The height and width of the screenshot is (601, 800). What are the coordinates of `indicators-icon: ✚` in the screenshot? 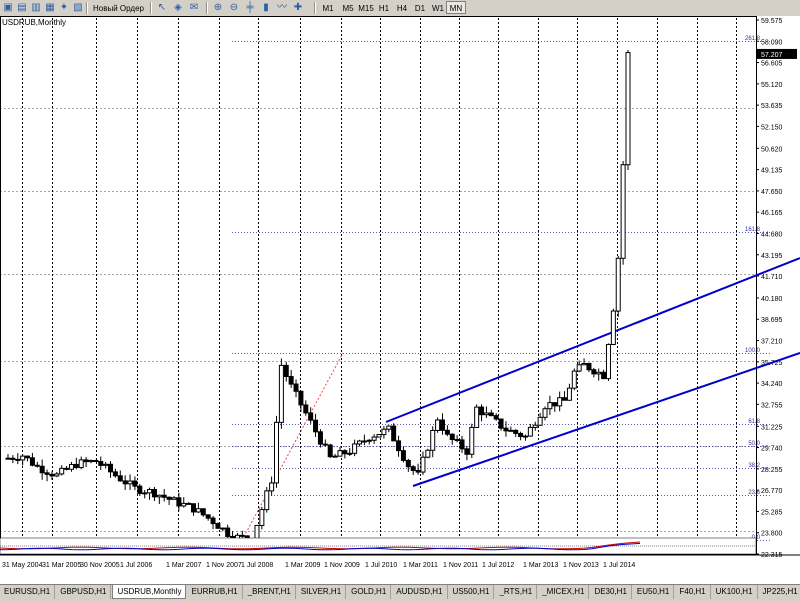 It's located at (298, 7).